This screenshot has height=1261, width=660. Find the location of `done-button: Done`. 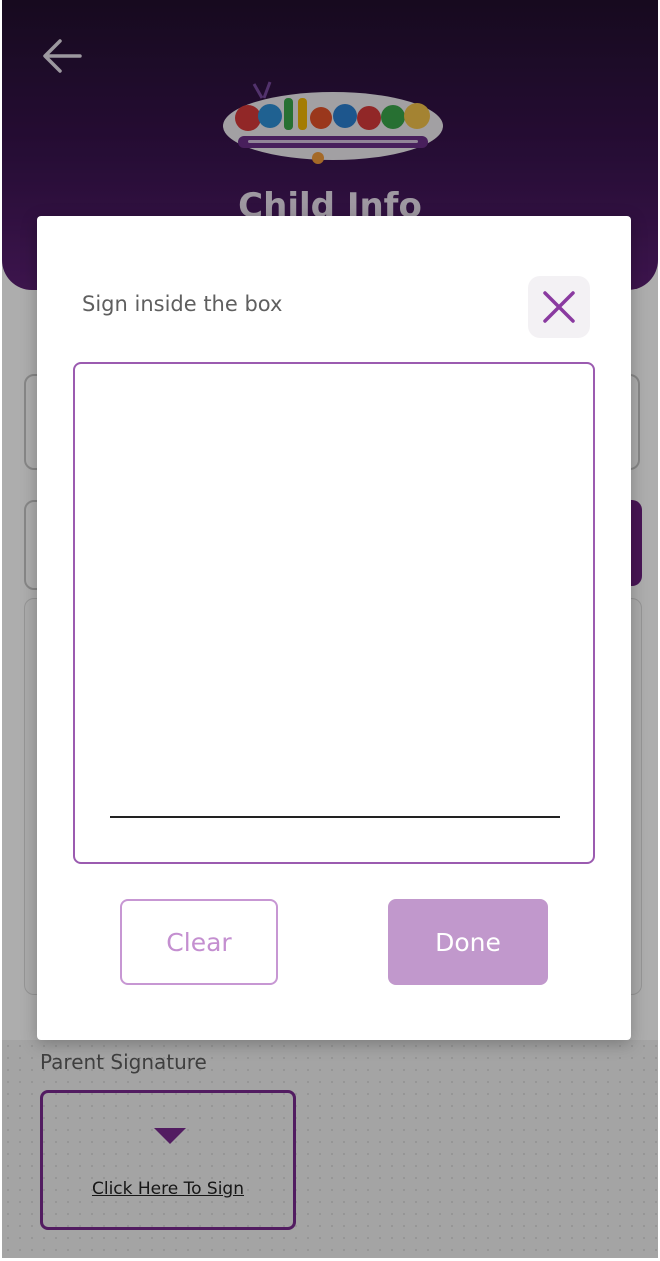

done-button: Done is located at coordinates (468, 942).